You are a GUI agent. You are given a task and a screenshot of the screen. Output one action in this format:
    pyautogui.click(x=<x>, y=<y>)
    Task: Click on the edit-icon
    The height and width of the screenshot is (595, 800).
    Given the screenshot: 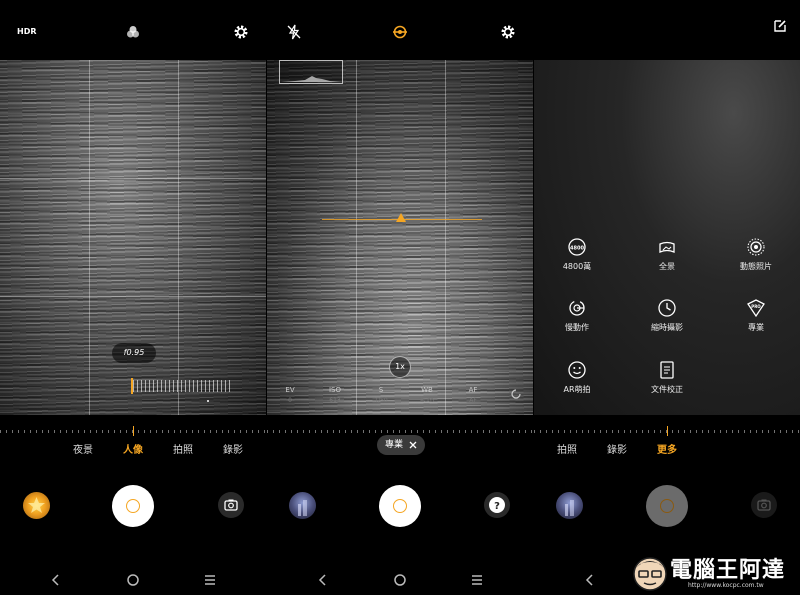 What is the action you would take?
    pyautogui.click(x=780, y=26)
    